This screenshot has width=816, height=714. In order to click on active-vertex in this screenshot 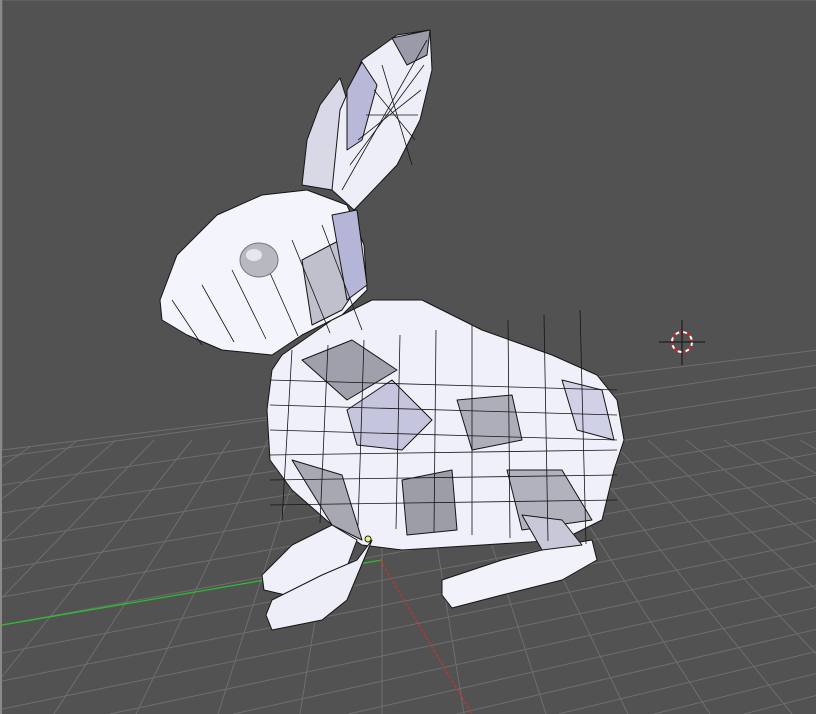, I will do `click(368, 539)`.